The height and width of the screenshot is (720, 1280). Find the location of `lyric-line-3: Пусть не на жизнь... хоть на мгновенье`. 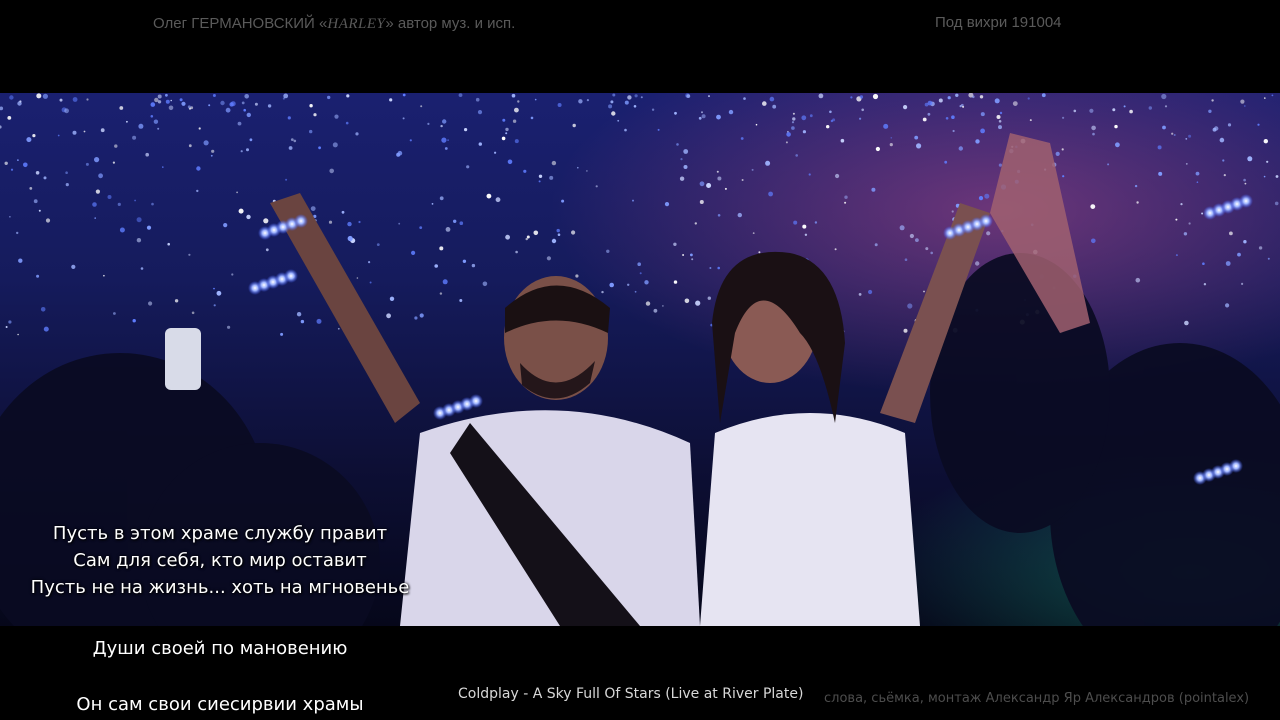

lyric-line-3: Пусть не на жизнь... хоть на мгновенье is located at coordinates (220, 587).